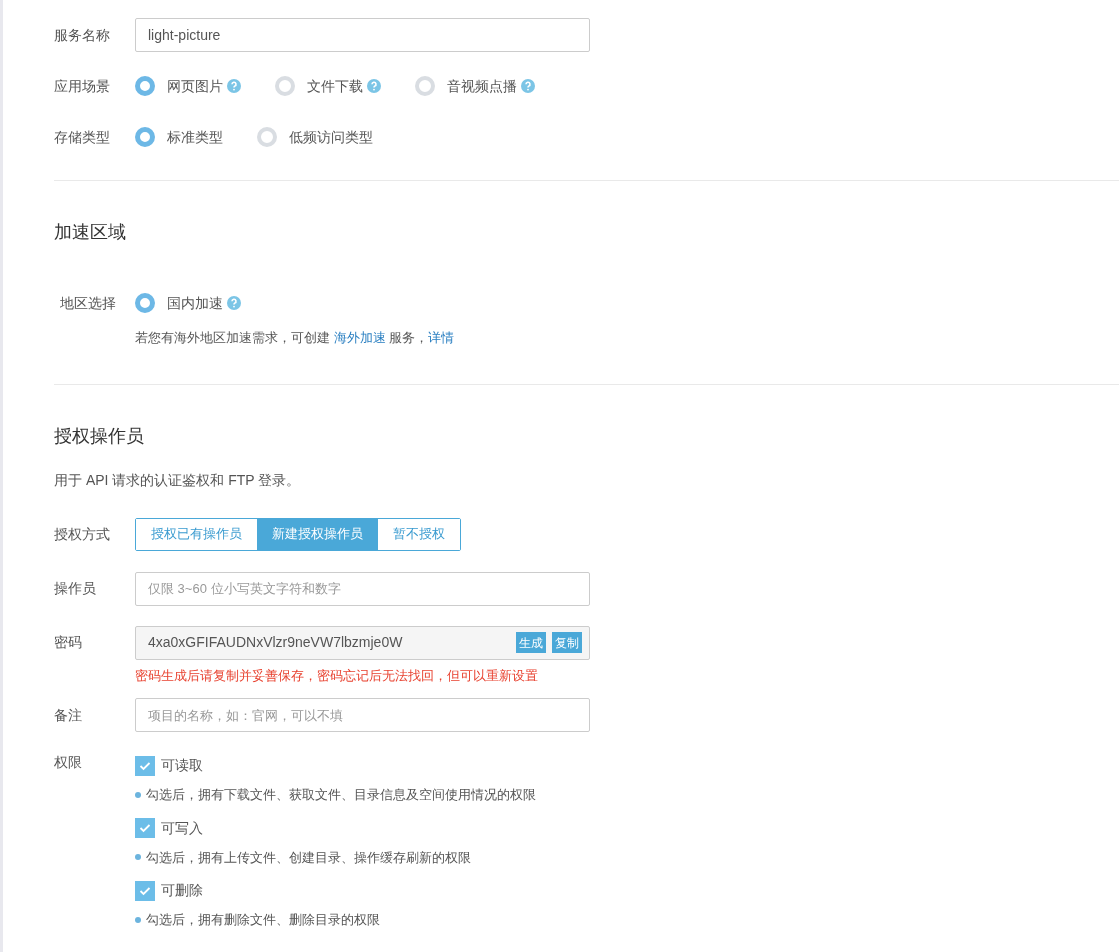 This screenshot has width=1119, height=952. What do you see at coordinates (68, 715) in the screenshot?
I see `field-label: 备注` at bounding box center [68, 715].